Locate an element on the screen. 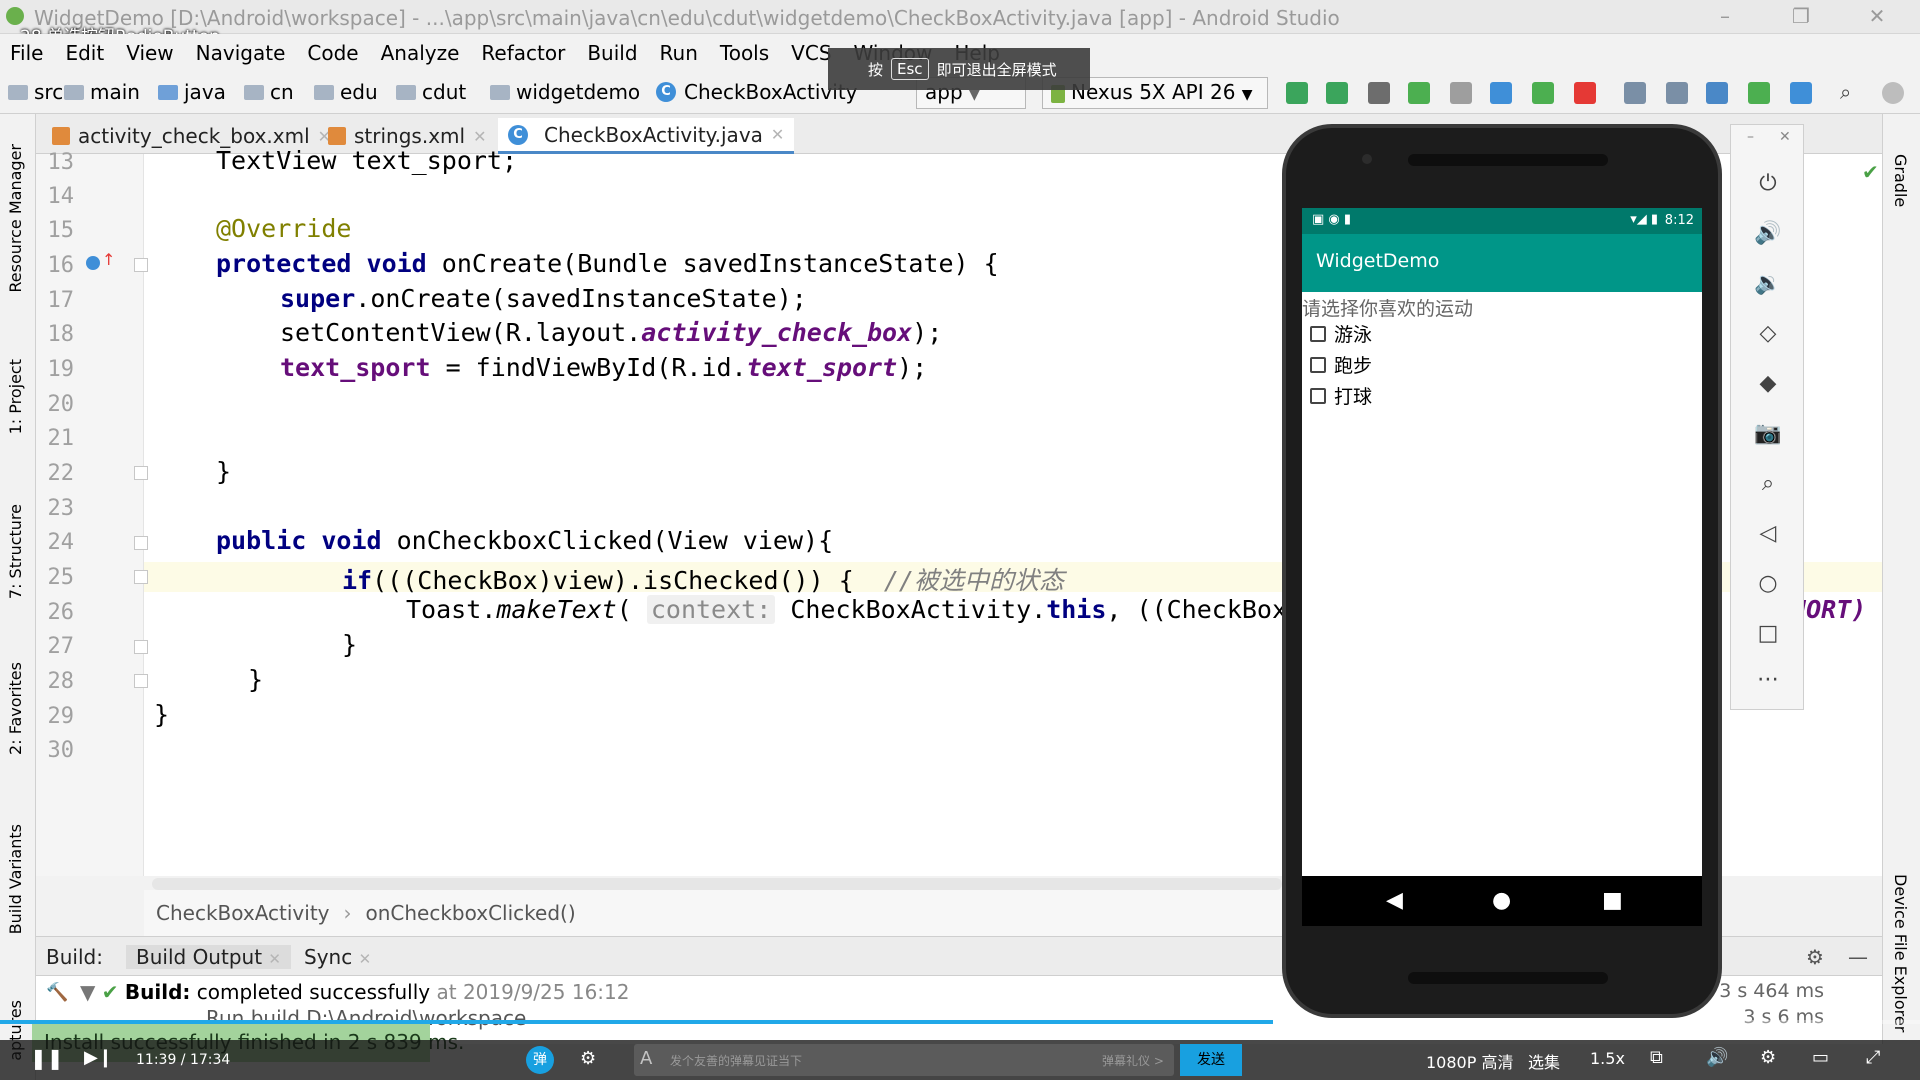 Image resolution: width=1920 pixels, height=1080 pixels. picture-in-picture-icon: ▭ is located at coordinates (1820, 1057).